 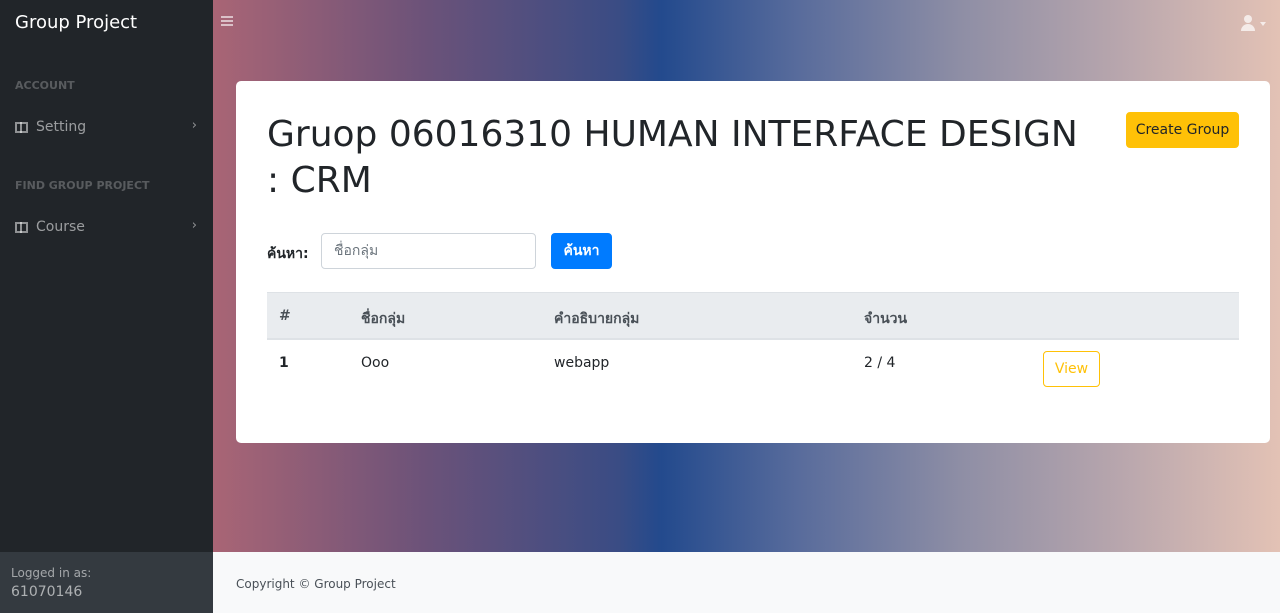 What do you see at coordinates (1263, 24) in the screenshot?
I see `caret-down-icon` at bounding box center [1263, 24].